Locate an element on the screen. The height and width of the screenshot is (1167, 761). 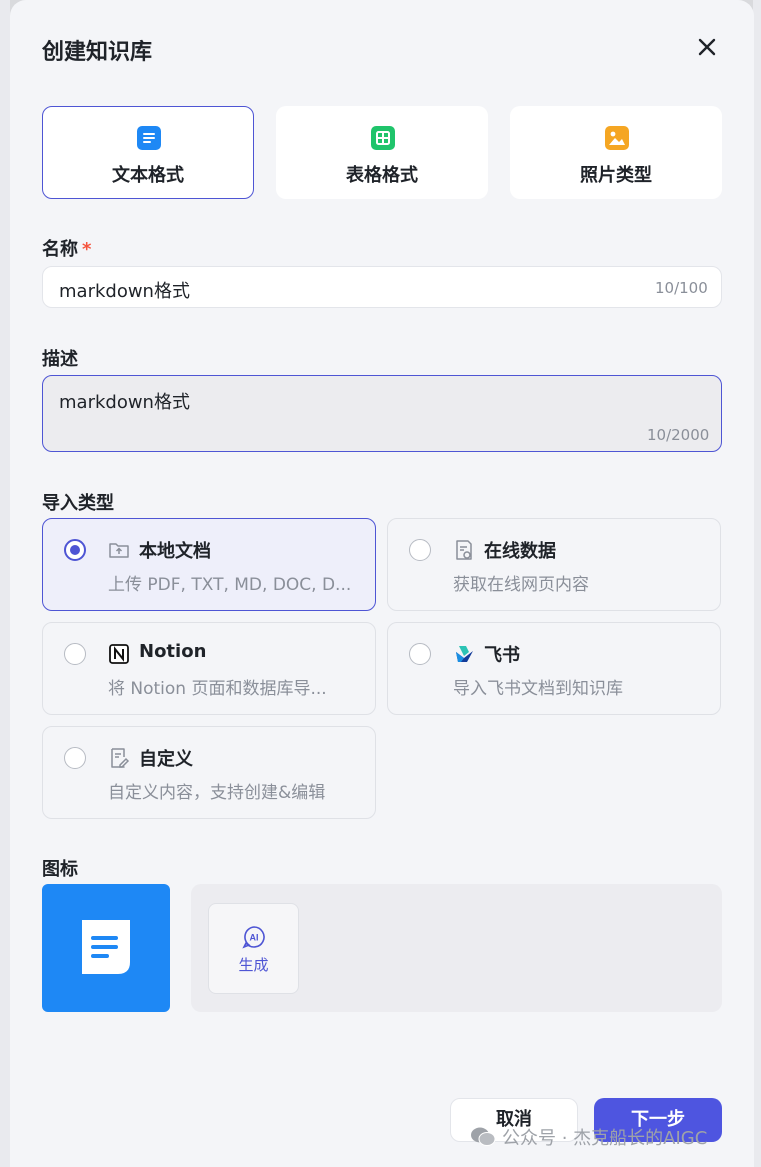
table-icon is located at coordinates (383, 138).